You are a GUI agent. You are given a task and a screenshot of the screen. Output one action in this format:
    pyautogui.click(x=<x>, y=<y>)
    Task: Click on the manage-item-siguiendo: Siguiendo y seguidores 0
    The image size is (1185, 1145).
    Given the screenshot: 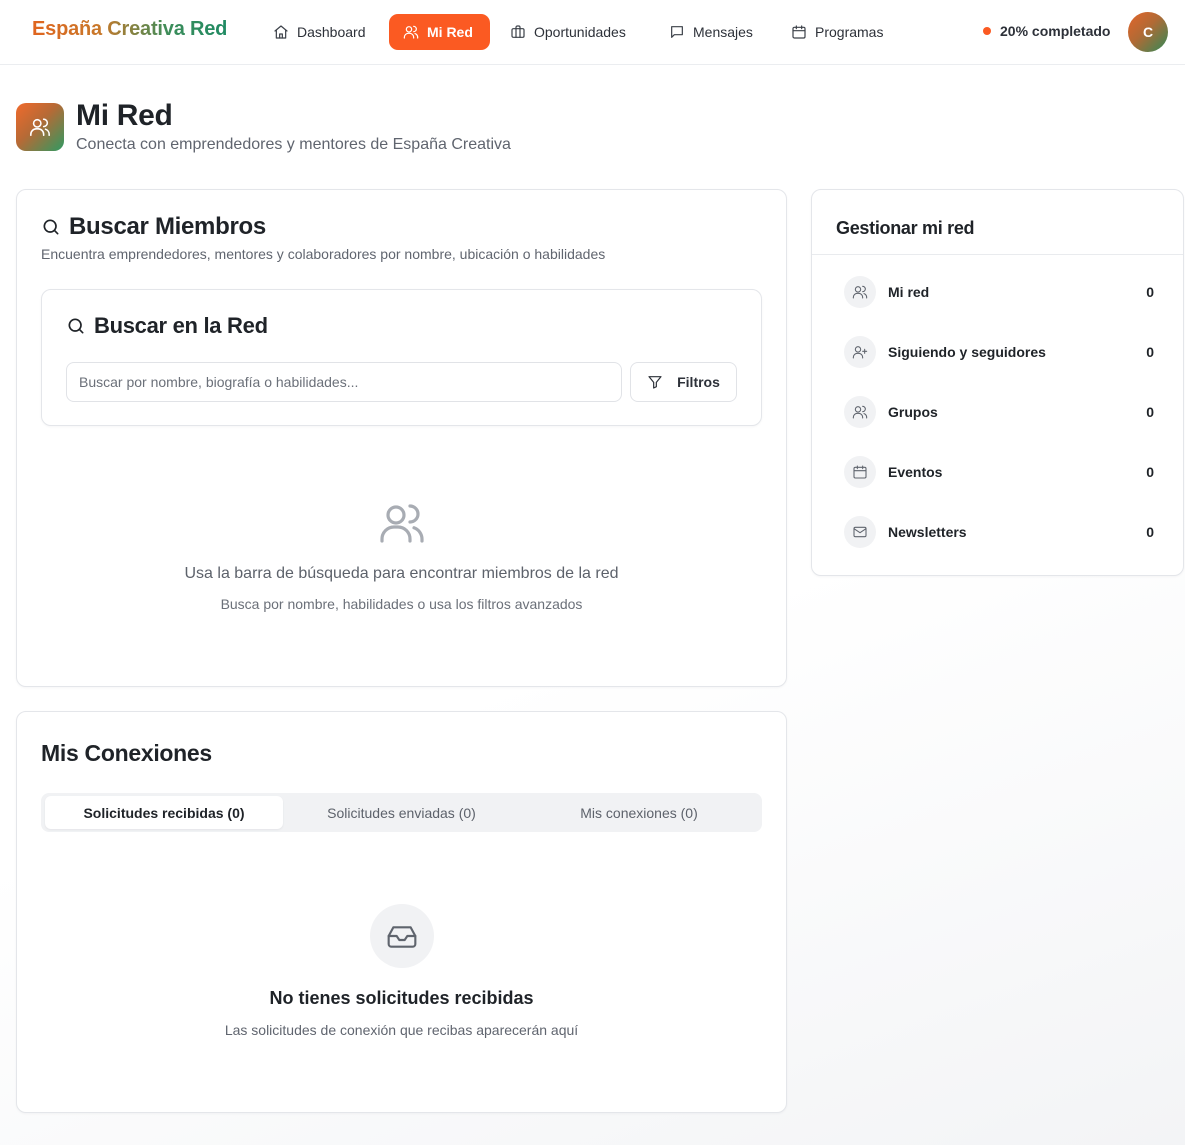 What is the action you would take?
    pyautogui.click(x=999, y=353)
    